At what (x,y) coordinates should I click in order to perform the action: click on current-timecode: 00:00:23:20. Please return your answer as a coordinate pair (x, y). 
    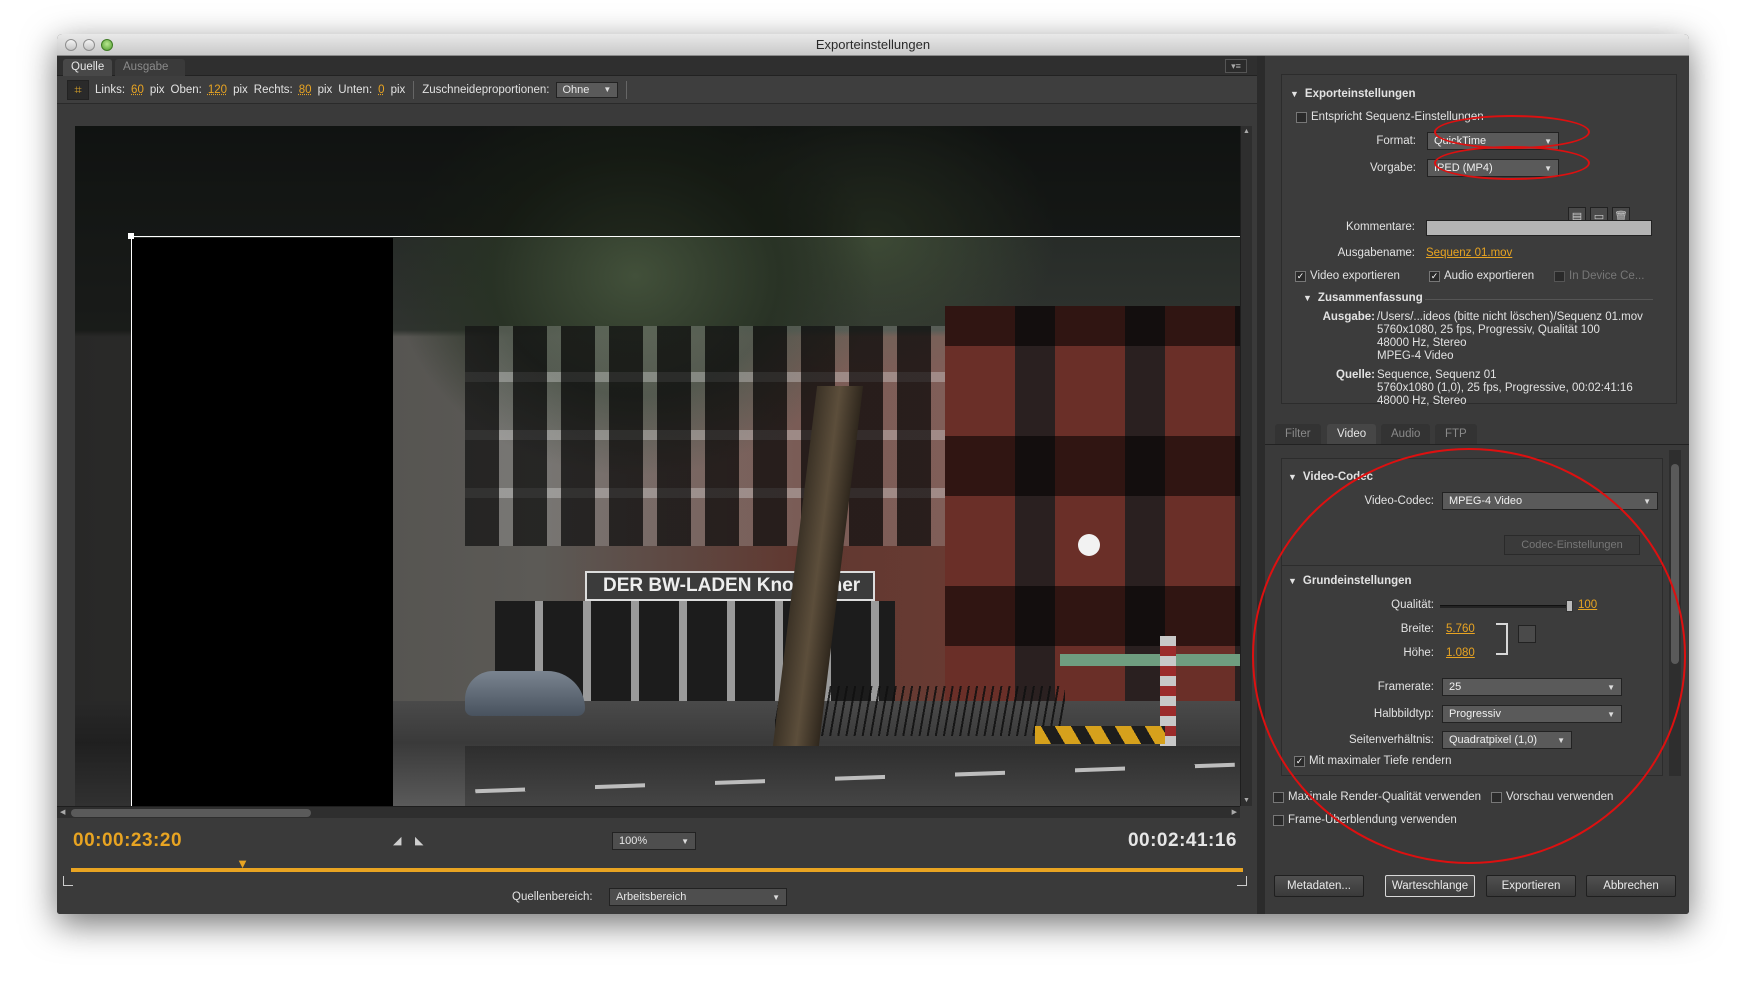
    Looking at the image, I should click on (127, 841).